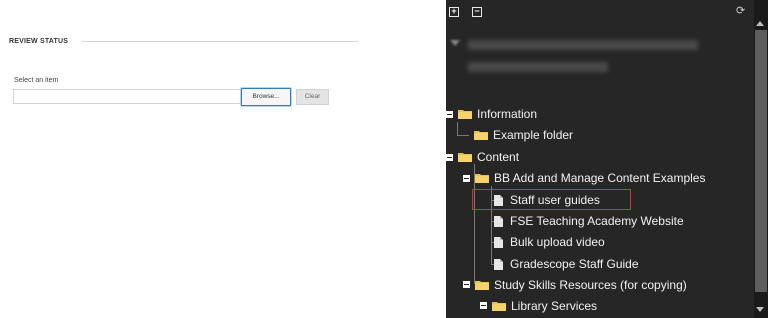 This screenshot has height=318, width=768. What do you see at coordinates (760, 23) in the screenshot?
I see `scroll-up-icon` at bounding box center [760, 23].